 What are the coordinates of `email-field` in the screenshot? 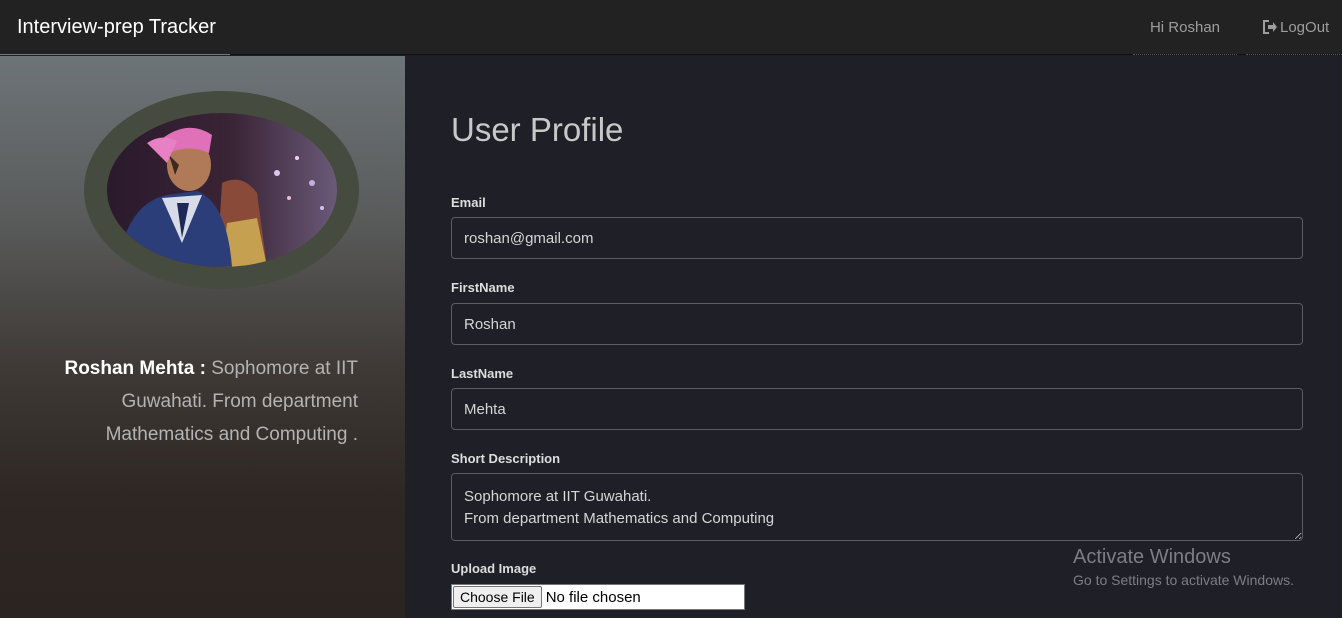 It's located at (877, 238).